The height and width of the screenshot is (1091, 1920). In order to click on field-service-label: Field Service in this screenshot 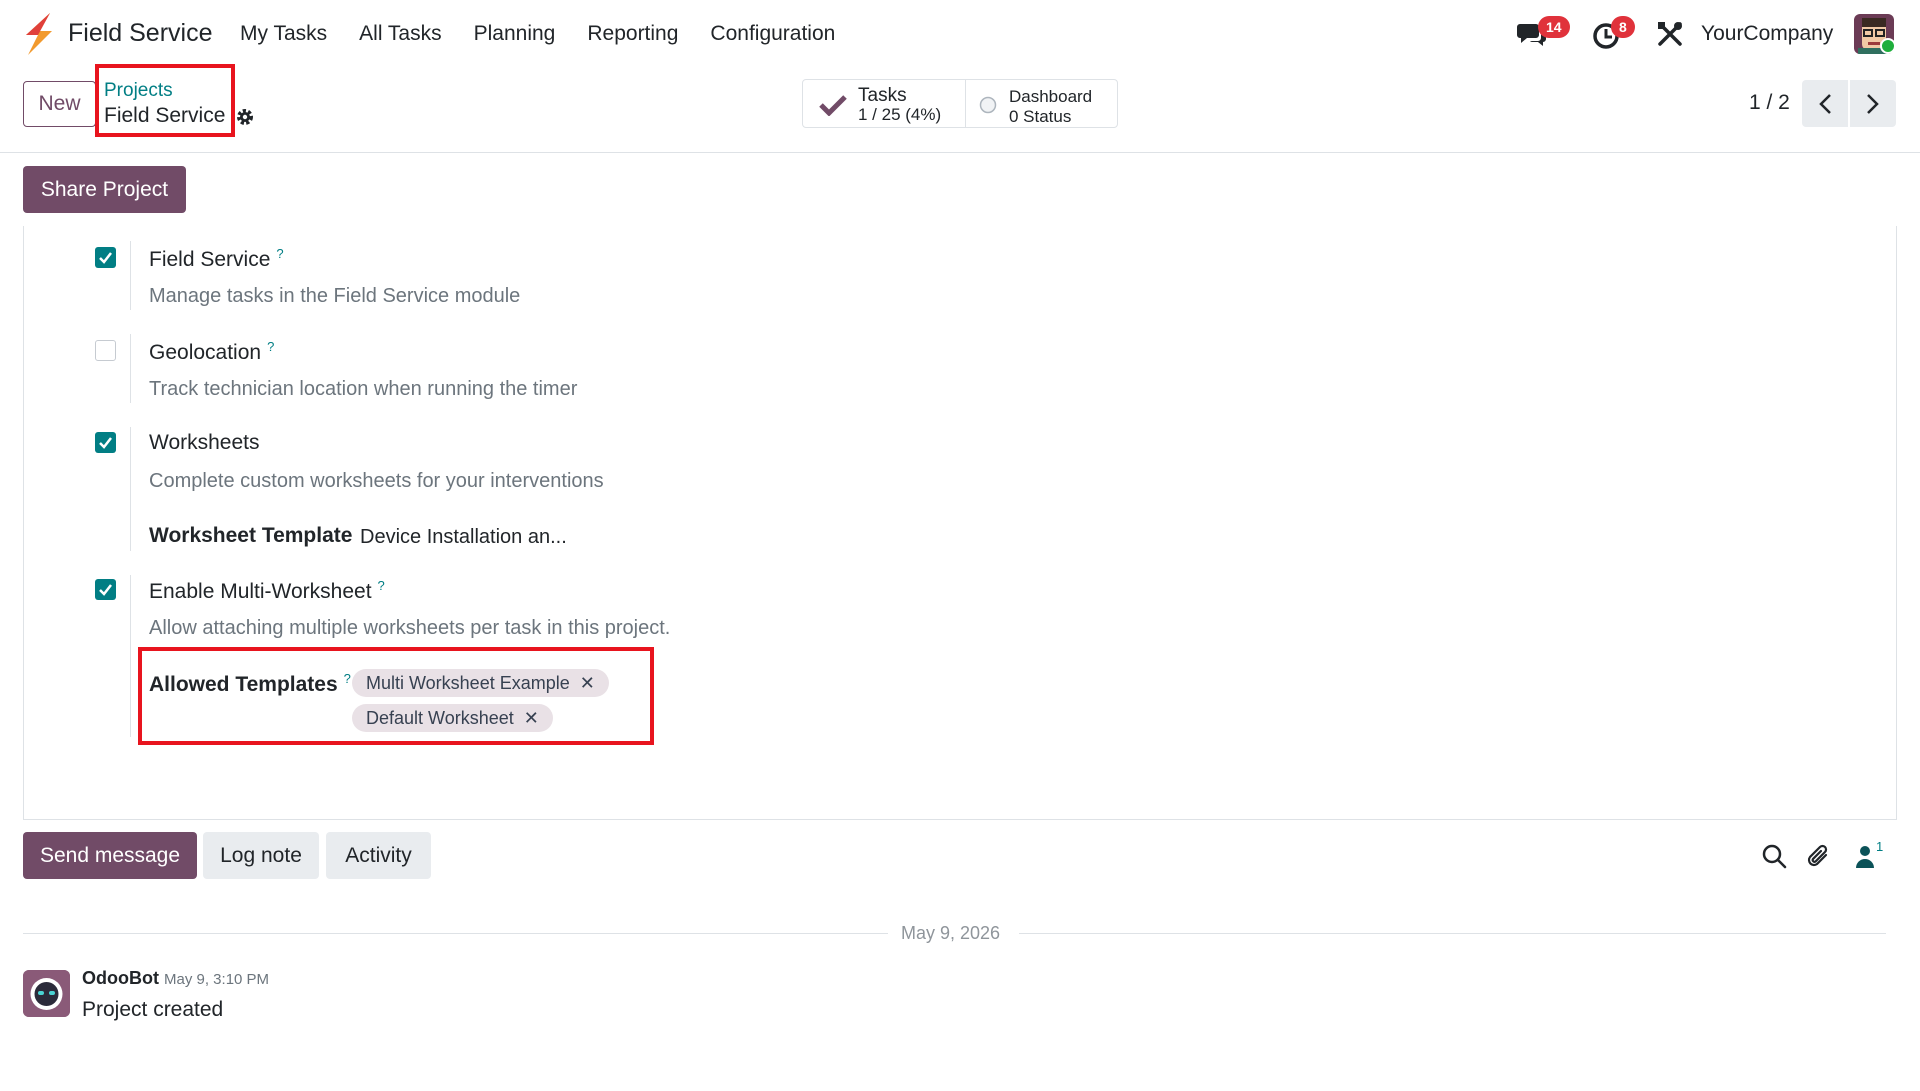, I will do `click(210, 259)`.